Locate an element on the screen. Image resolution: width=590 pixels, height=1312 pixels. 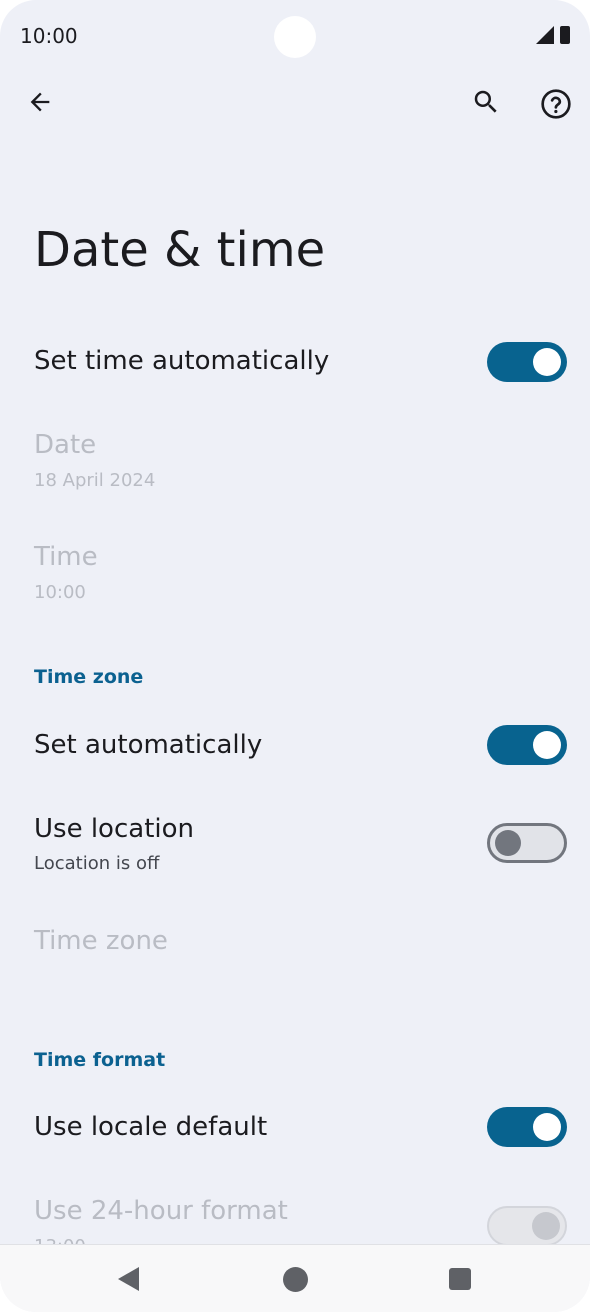
help-button is located at coordinates (556, 104).